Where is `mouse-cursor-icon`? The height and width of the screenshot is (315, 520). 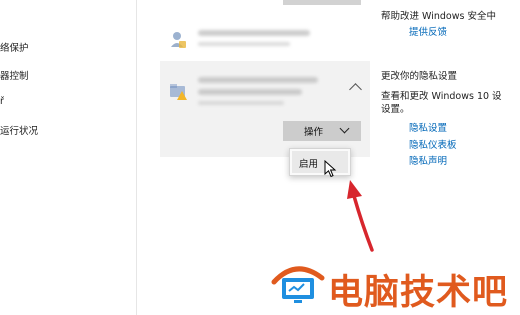
mouse-cursor-icon is located at coordinates (330, 169).